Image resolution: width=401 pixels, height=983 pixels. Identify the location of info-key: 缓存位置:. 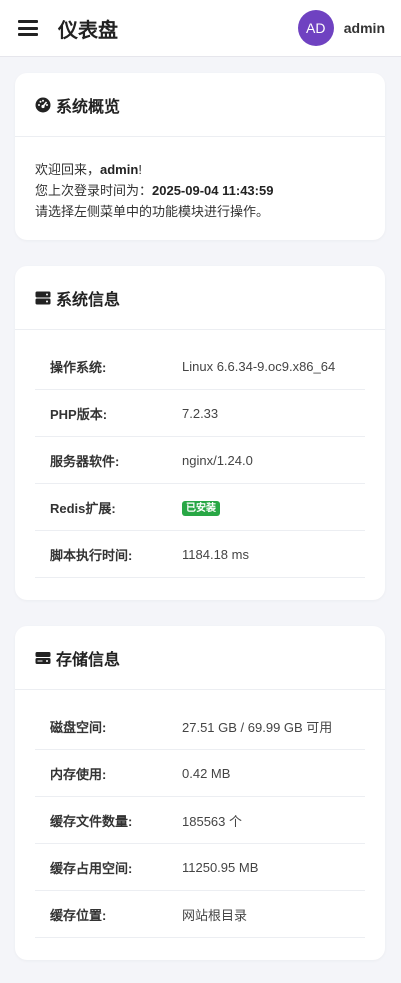
(78, 915).